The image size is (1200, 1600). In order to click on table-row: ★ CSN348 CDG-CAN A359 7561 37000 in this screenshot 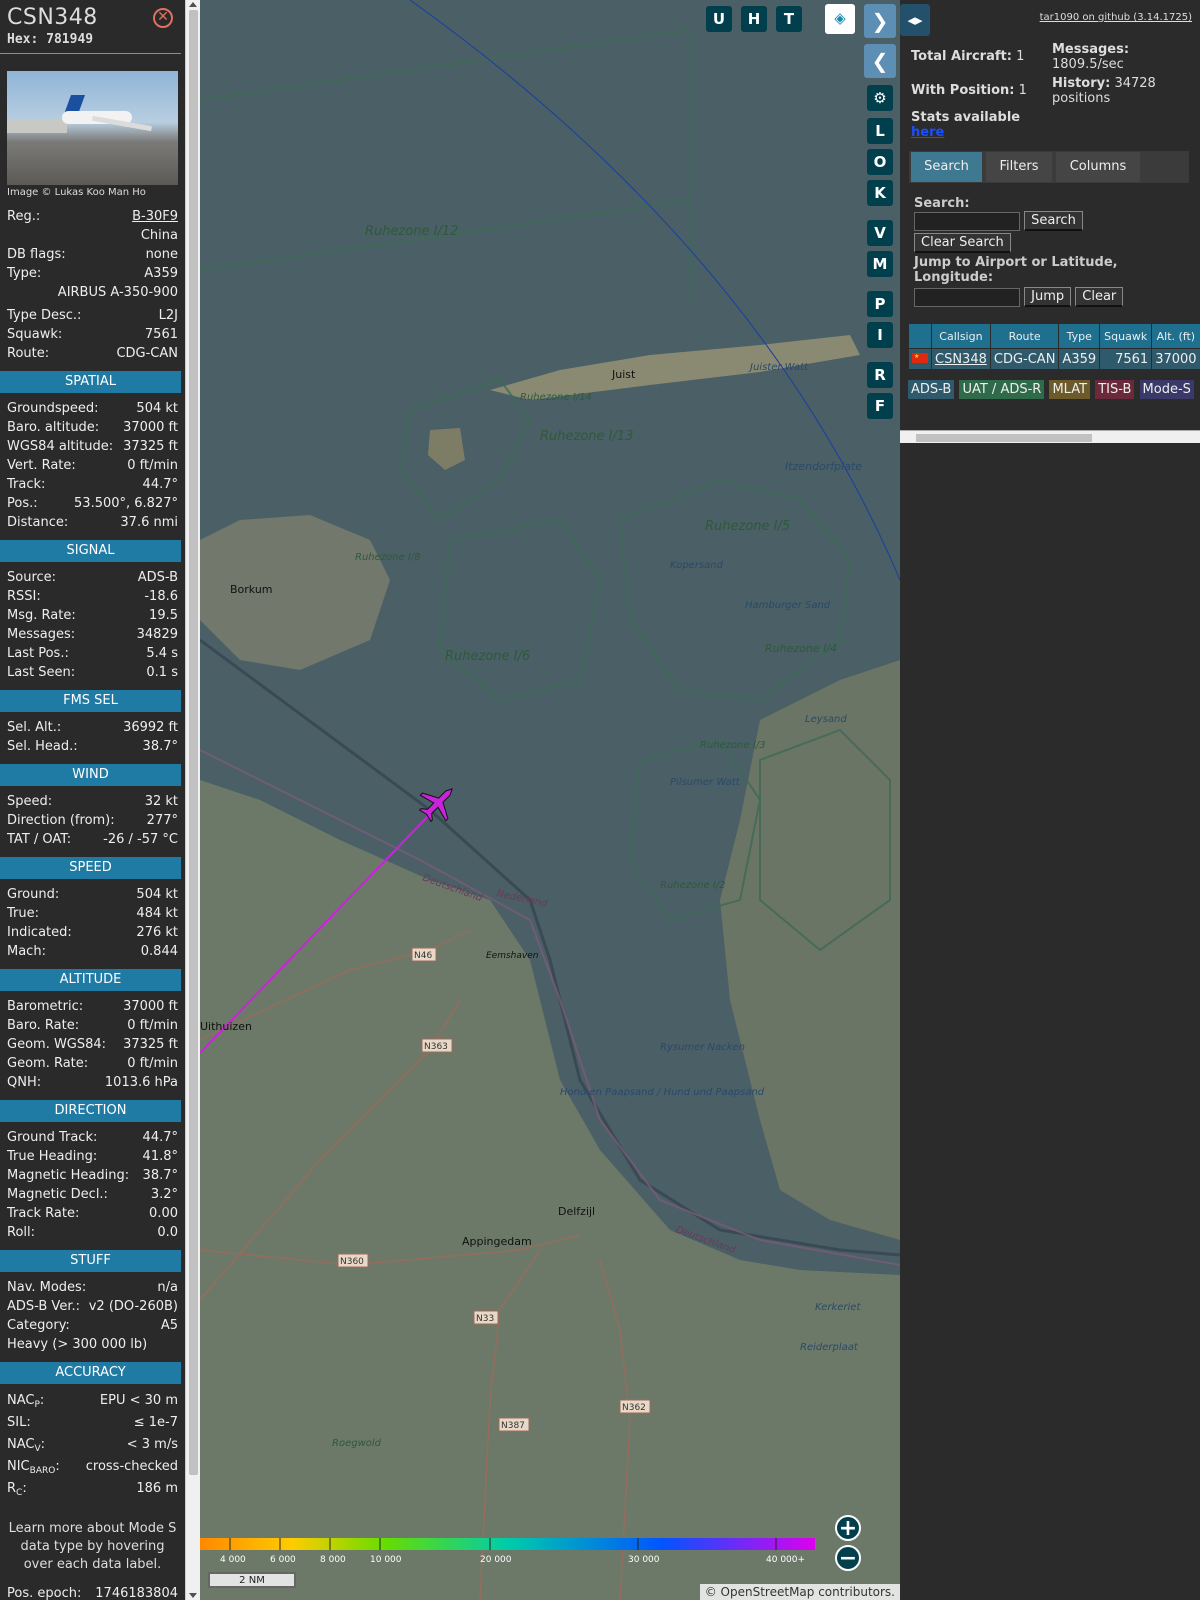, I will do `click(1054, 359)`.